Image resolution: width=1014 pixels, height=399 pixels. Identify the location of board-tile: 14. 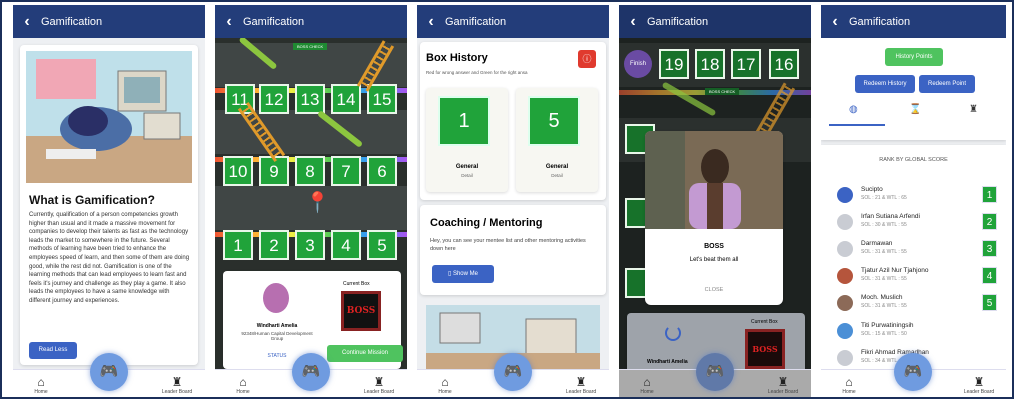
(346, 99).